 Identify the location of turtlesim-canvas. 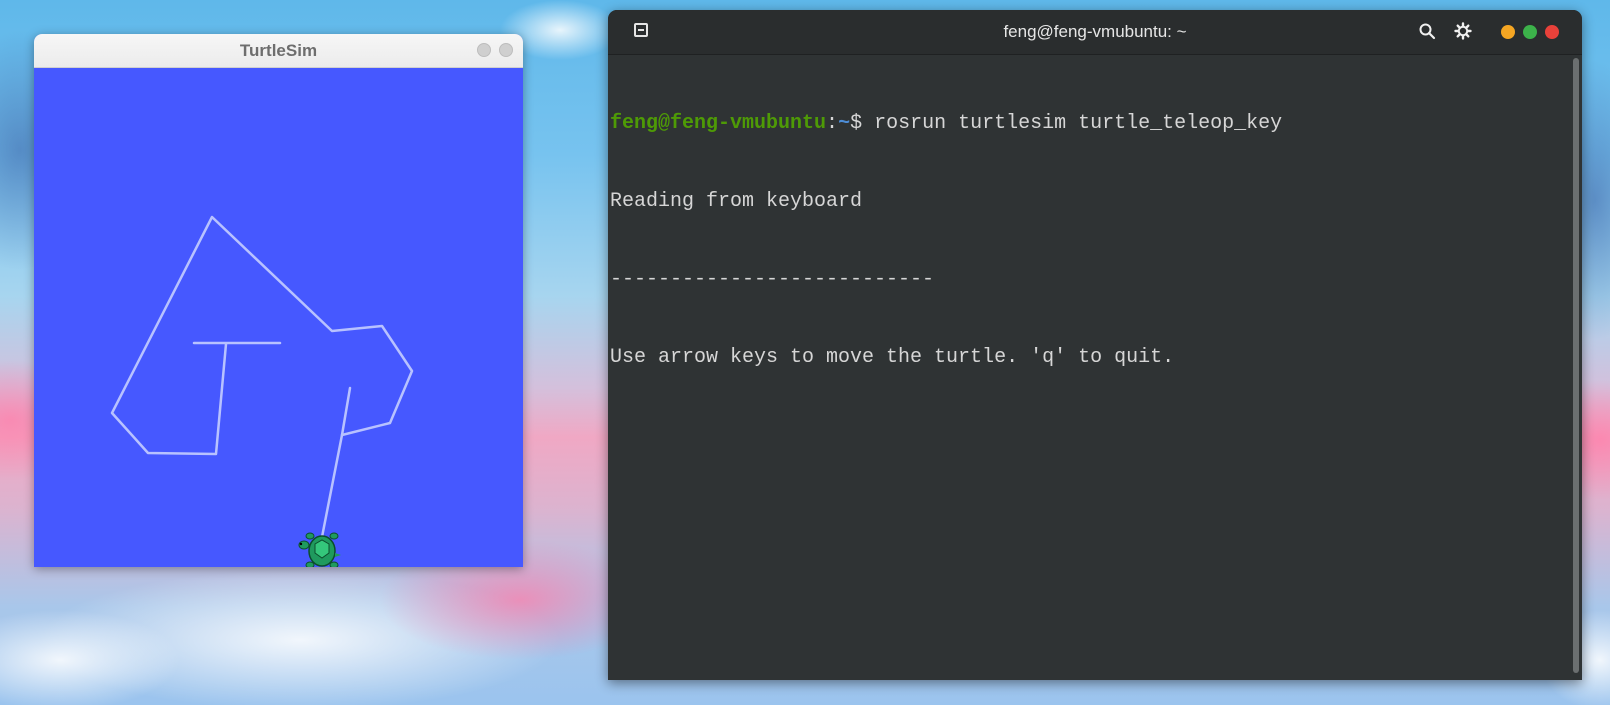
(262, 391).